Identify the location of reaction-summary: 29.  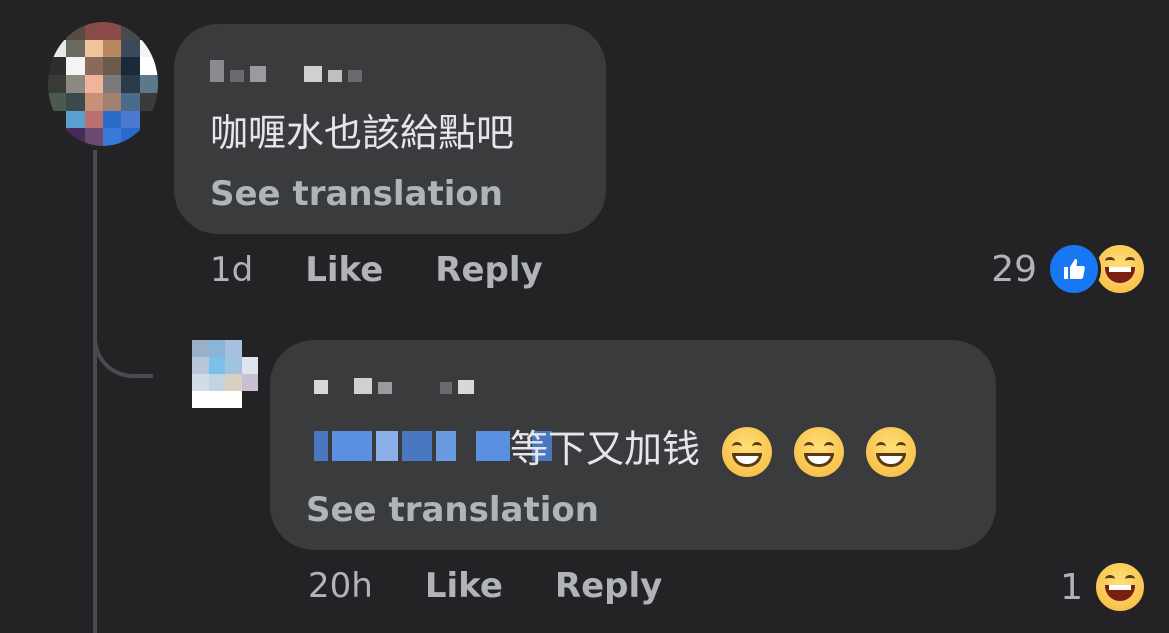
(1069, 269).